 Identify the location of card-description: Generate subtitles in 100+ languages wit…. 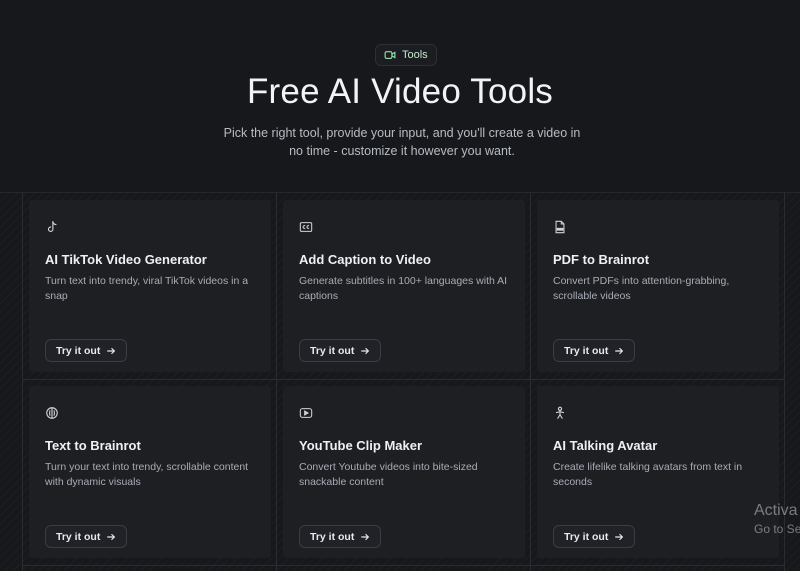
(403, 288).